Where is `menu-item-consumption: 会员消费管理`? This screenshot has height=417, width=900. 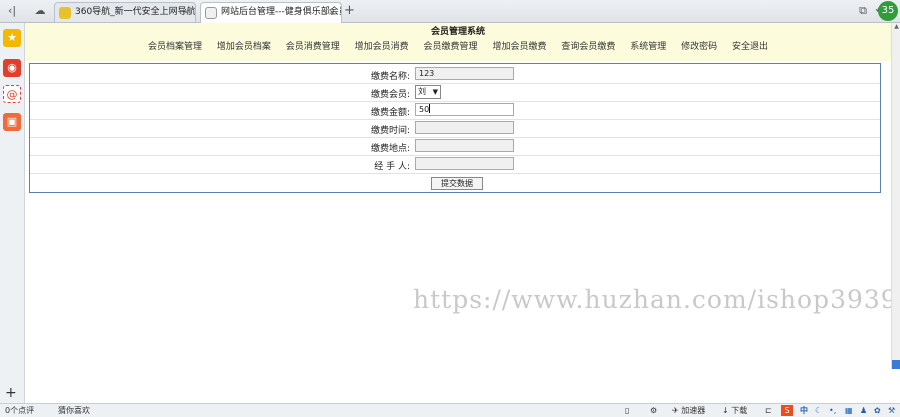
menu-item-consumption: 会员消费管理 is located at coordinates (313, 45).